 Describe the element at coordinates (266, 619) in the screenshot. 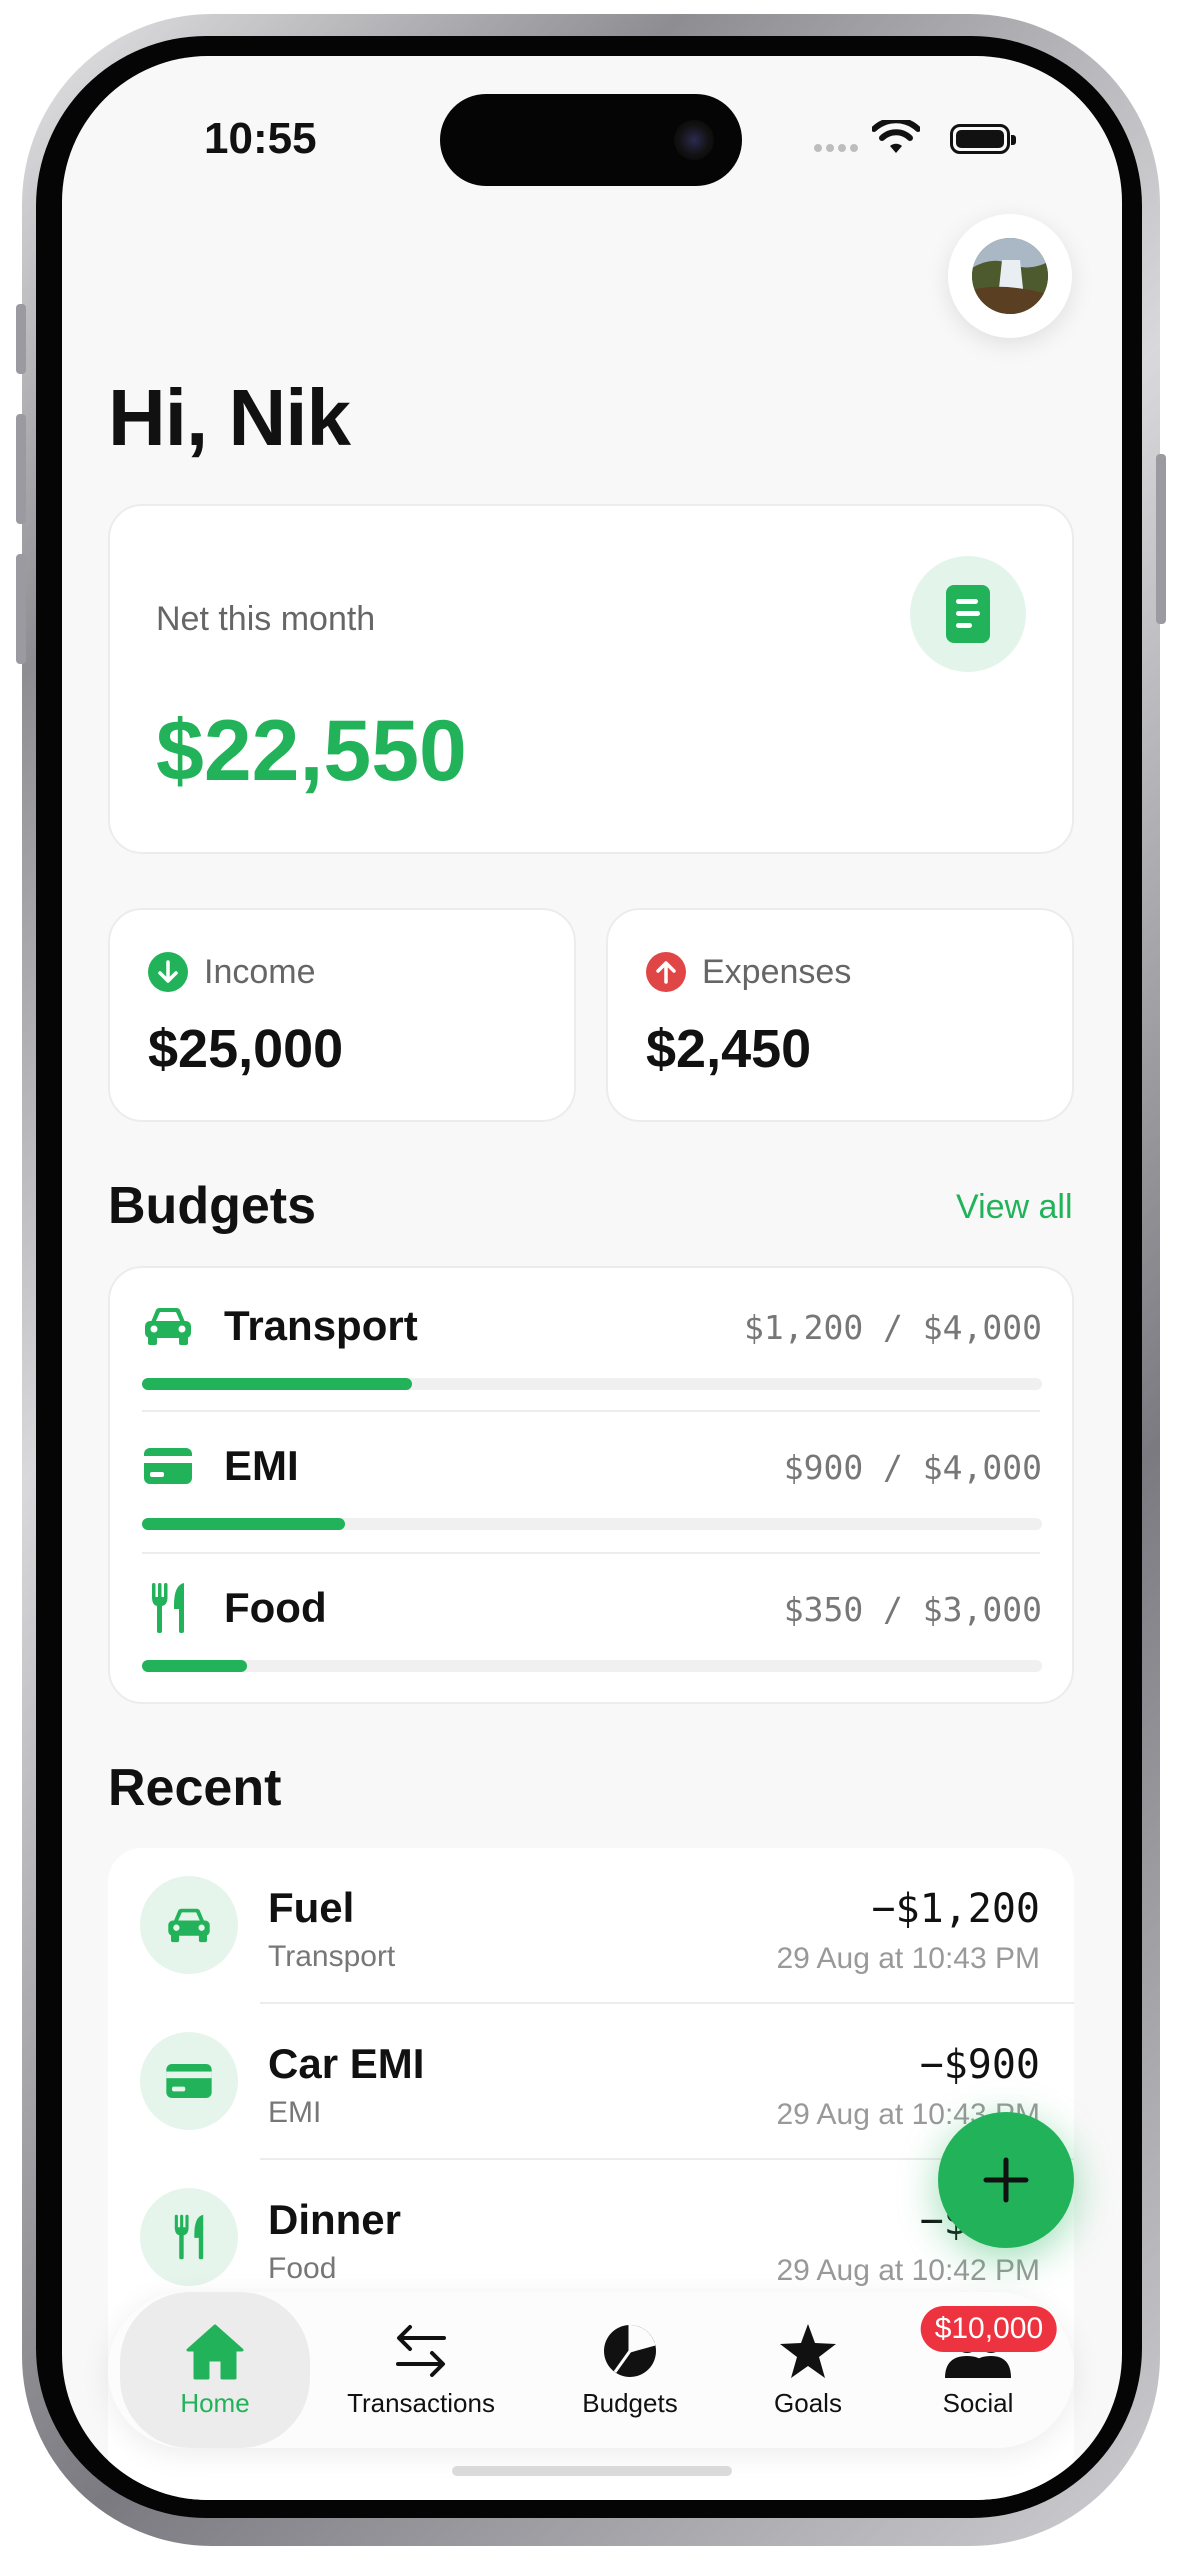

I see `net-label: Net this month` at that location.